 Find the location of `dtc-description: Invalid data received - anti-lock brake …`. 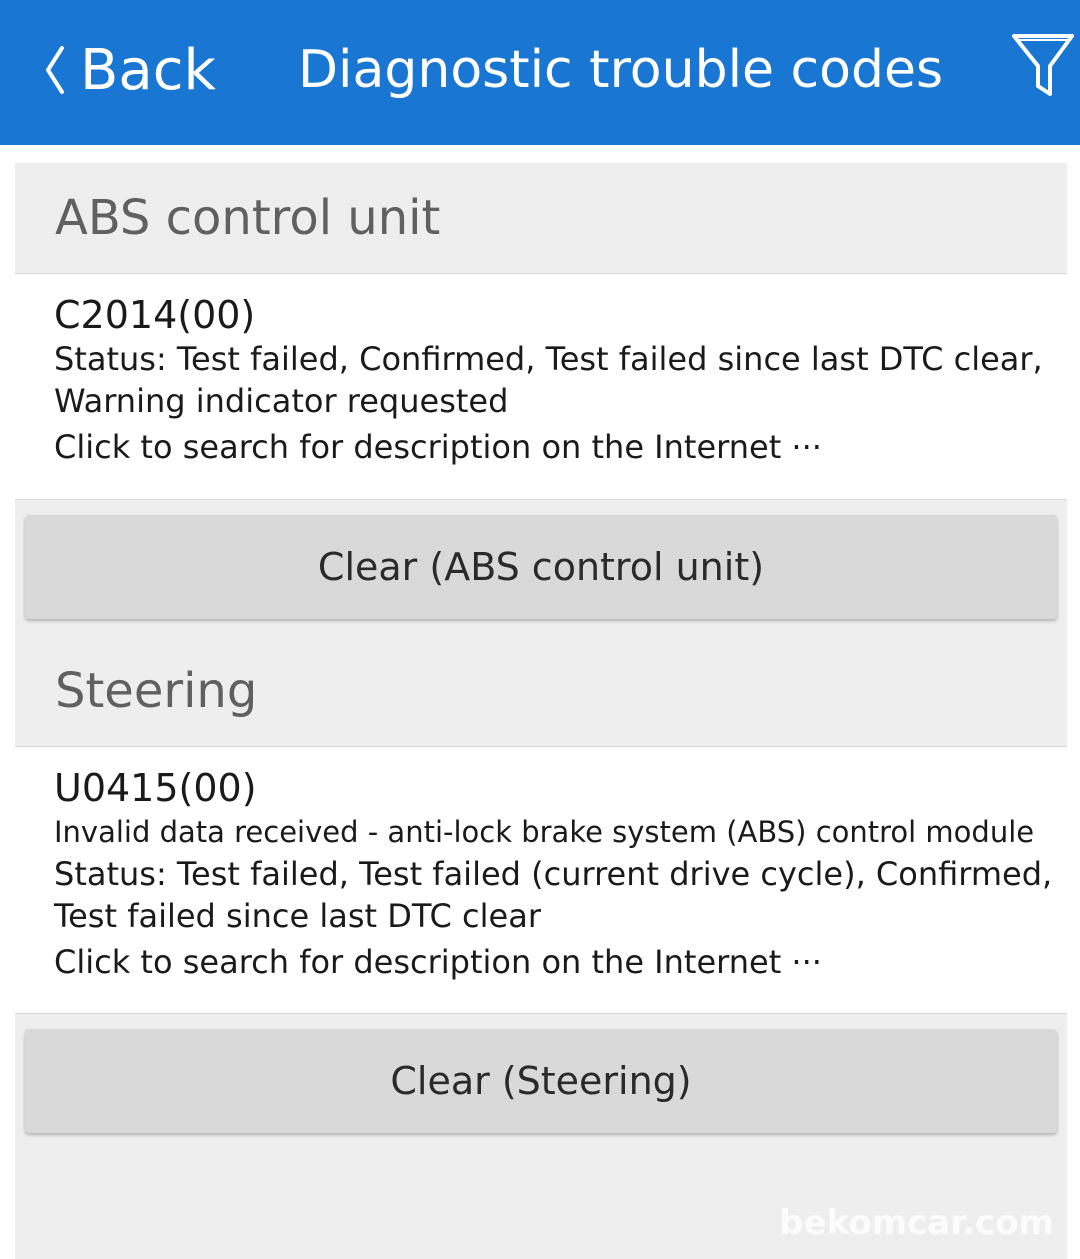

dtc-description: Invalid data received - anti-lock brake … is located at coordinates (544, 832).